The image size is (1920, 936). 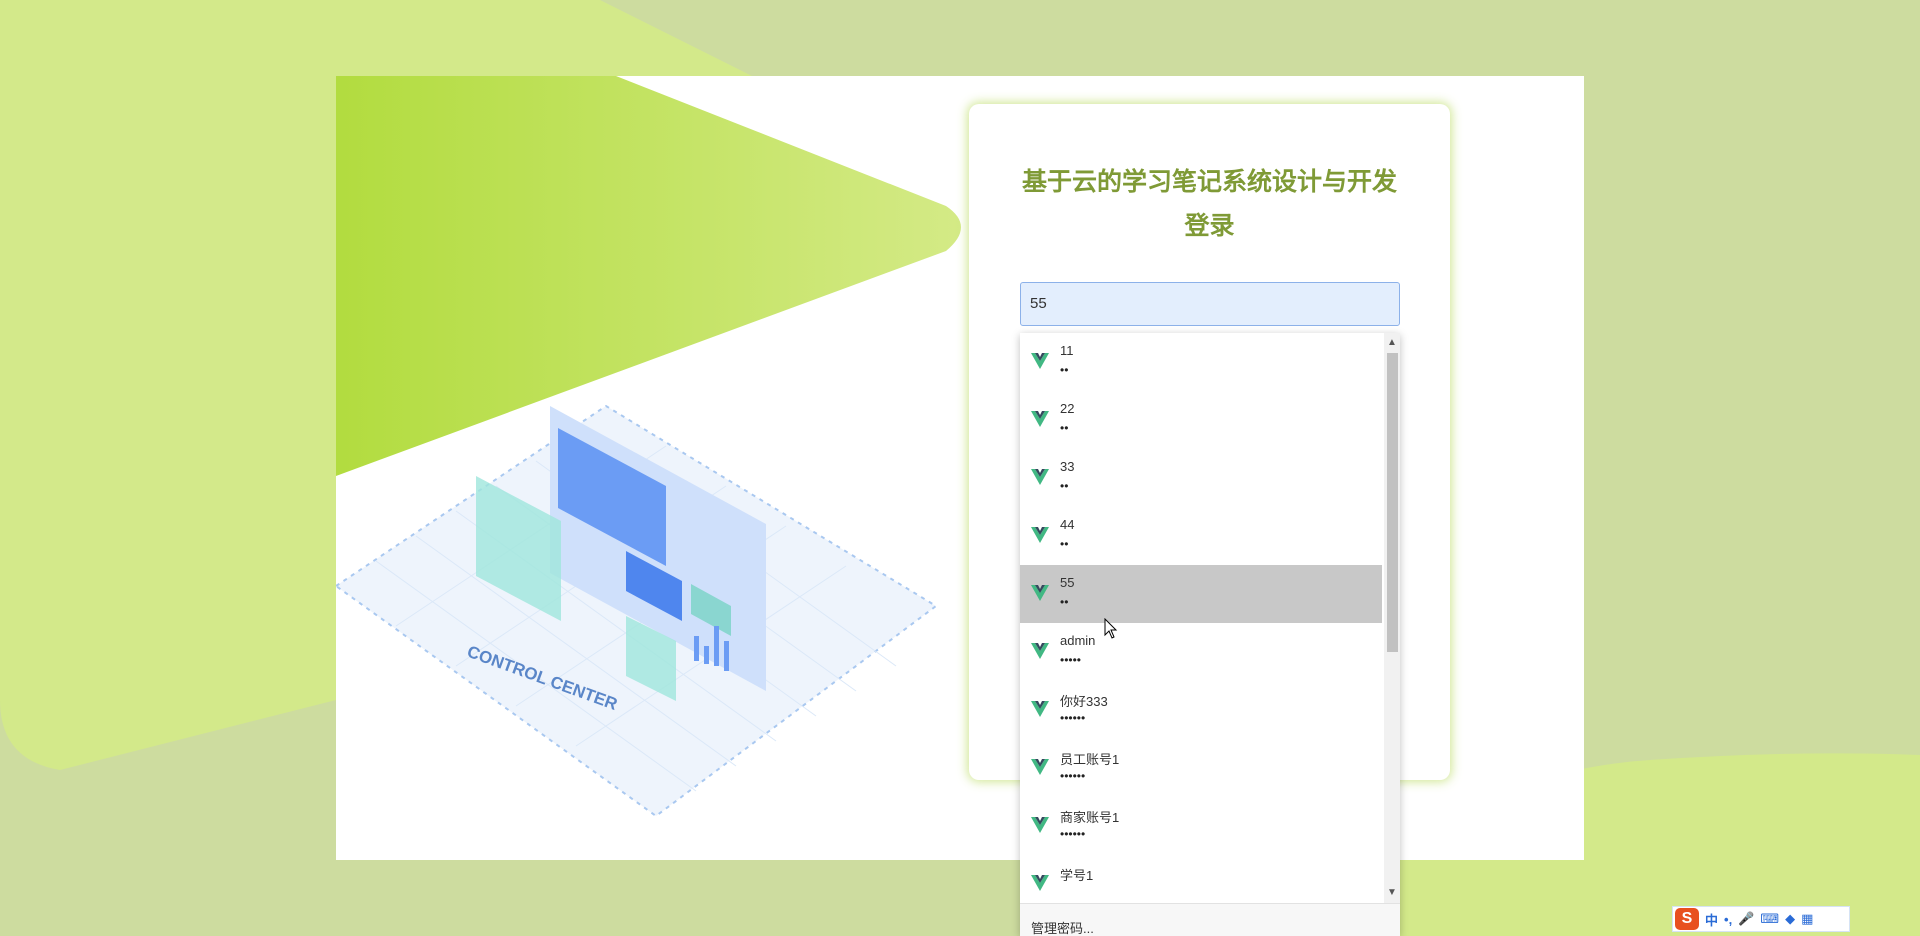 I want to click on autocomplete-item: 44 ••, so click(x=1201, y=536).